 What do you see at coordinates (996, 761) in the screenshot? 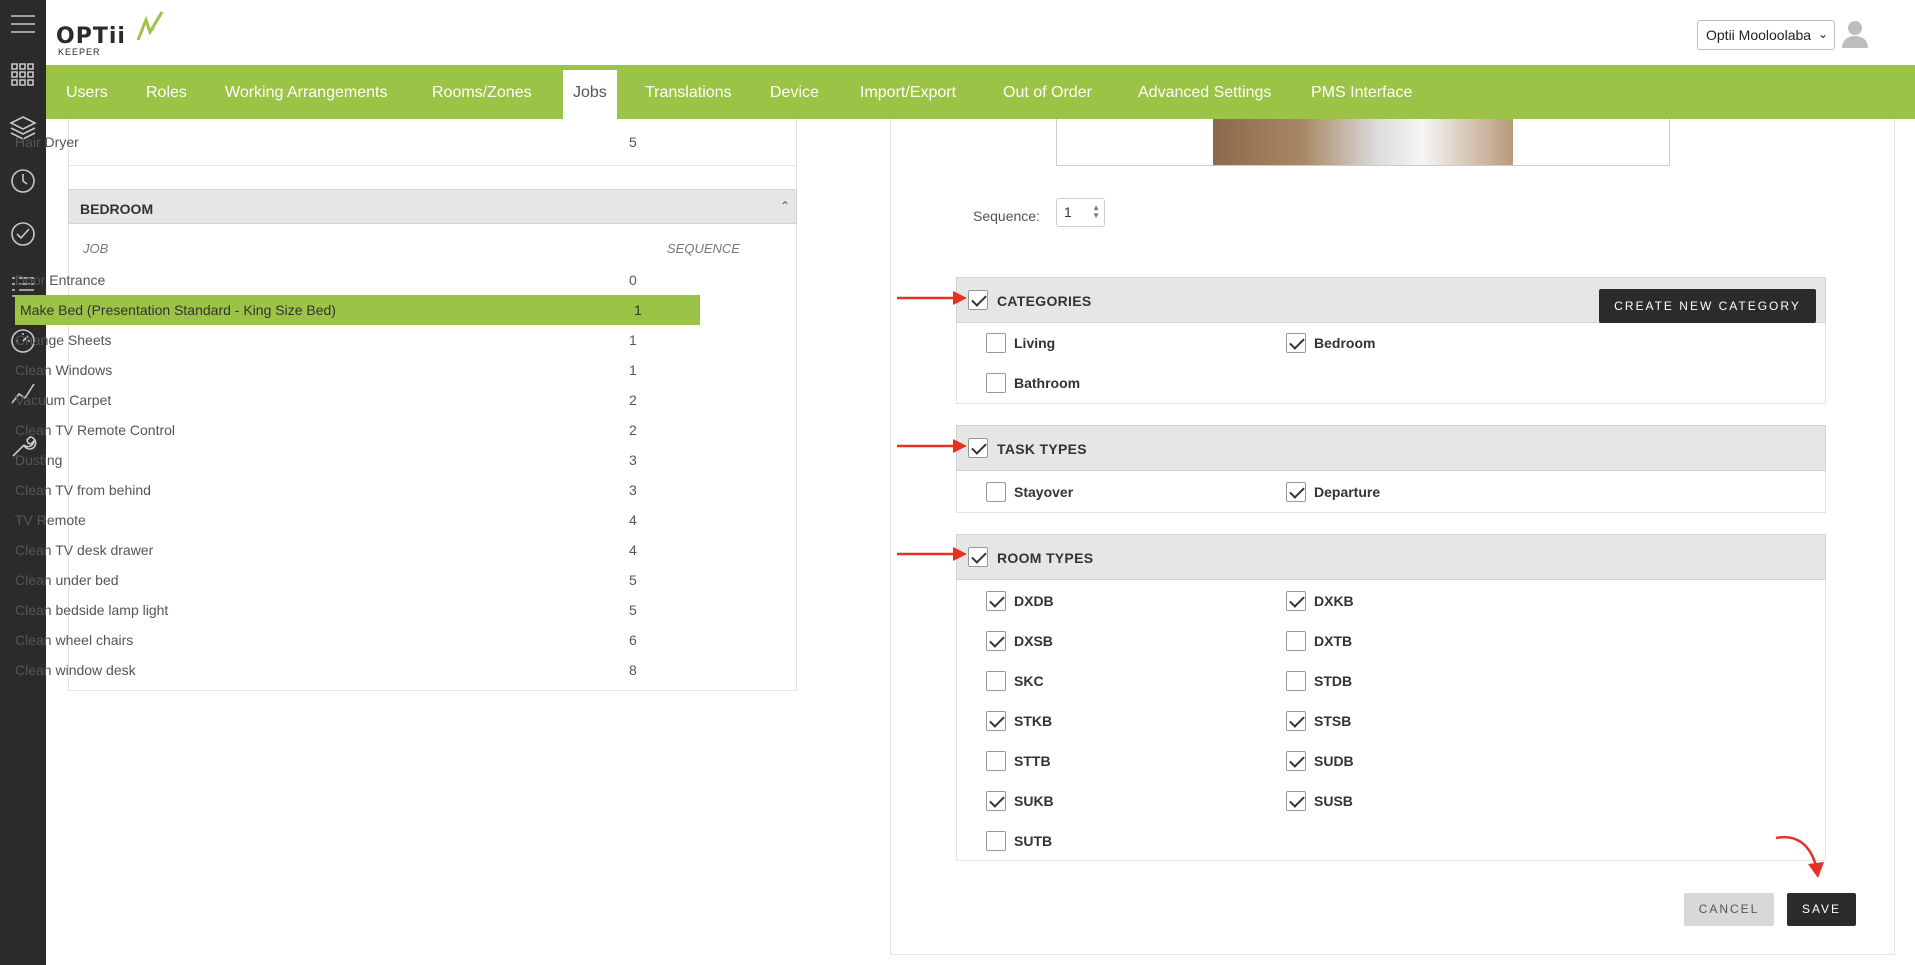
I see `checkbox-sttb` at bounding box center [996, 761].